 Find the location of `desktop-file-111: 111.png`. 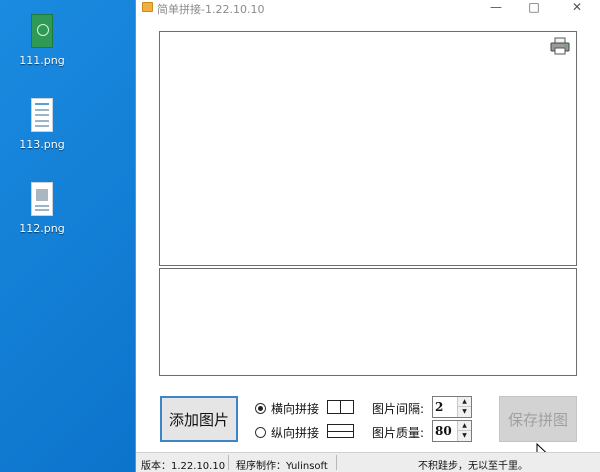

desktop-file-111: 111.png is located at coordinates (42, 40).